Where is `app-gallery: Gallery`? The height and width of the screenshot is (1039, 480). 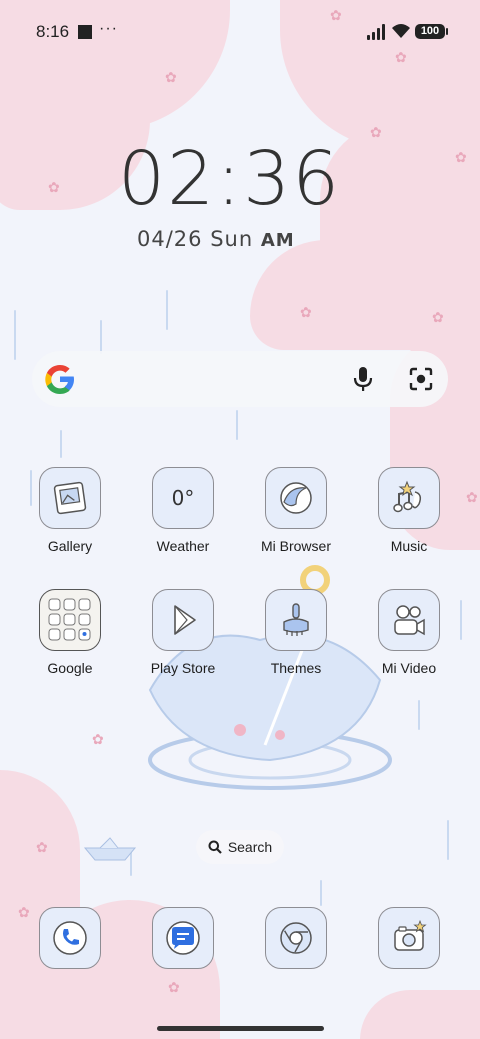
app-gallery: Gallery is located at coordinates (70, 510).